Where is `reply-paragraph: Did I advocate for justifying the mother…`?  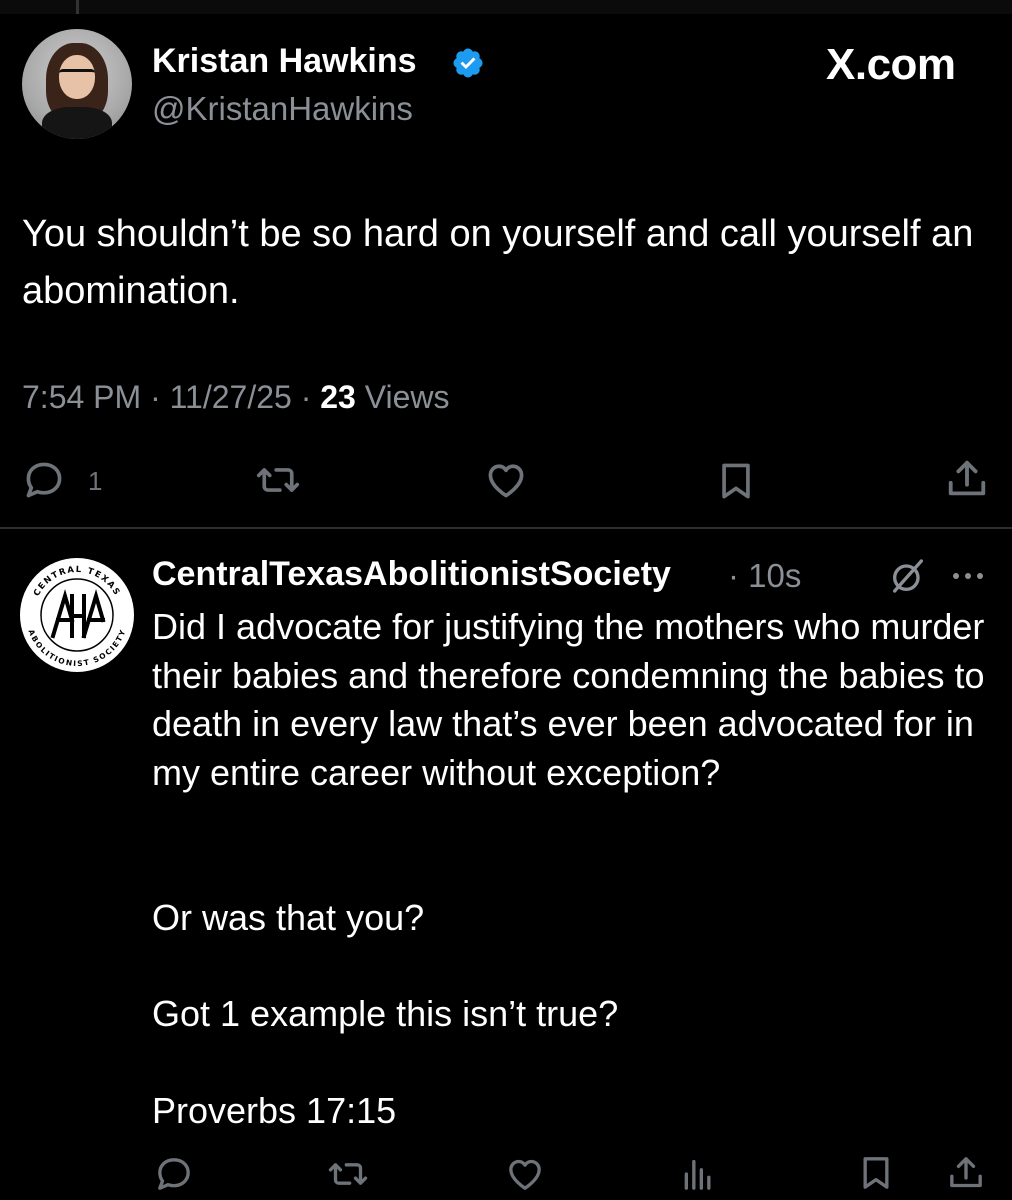 reply-paragraph: Did I advocate for justifying the mother… is located at coordinates (568, 699).